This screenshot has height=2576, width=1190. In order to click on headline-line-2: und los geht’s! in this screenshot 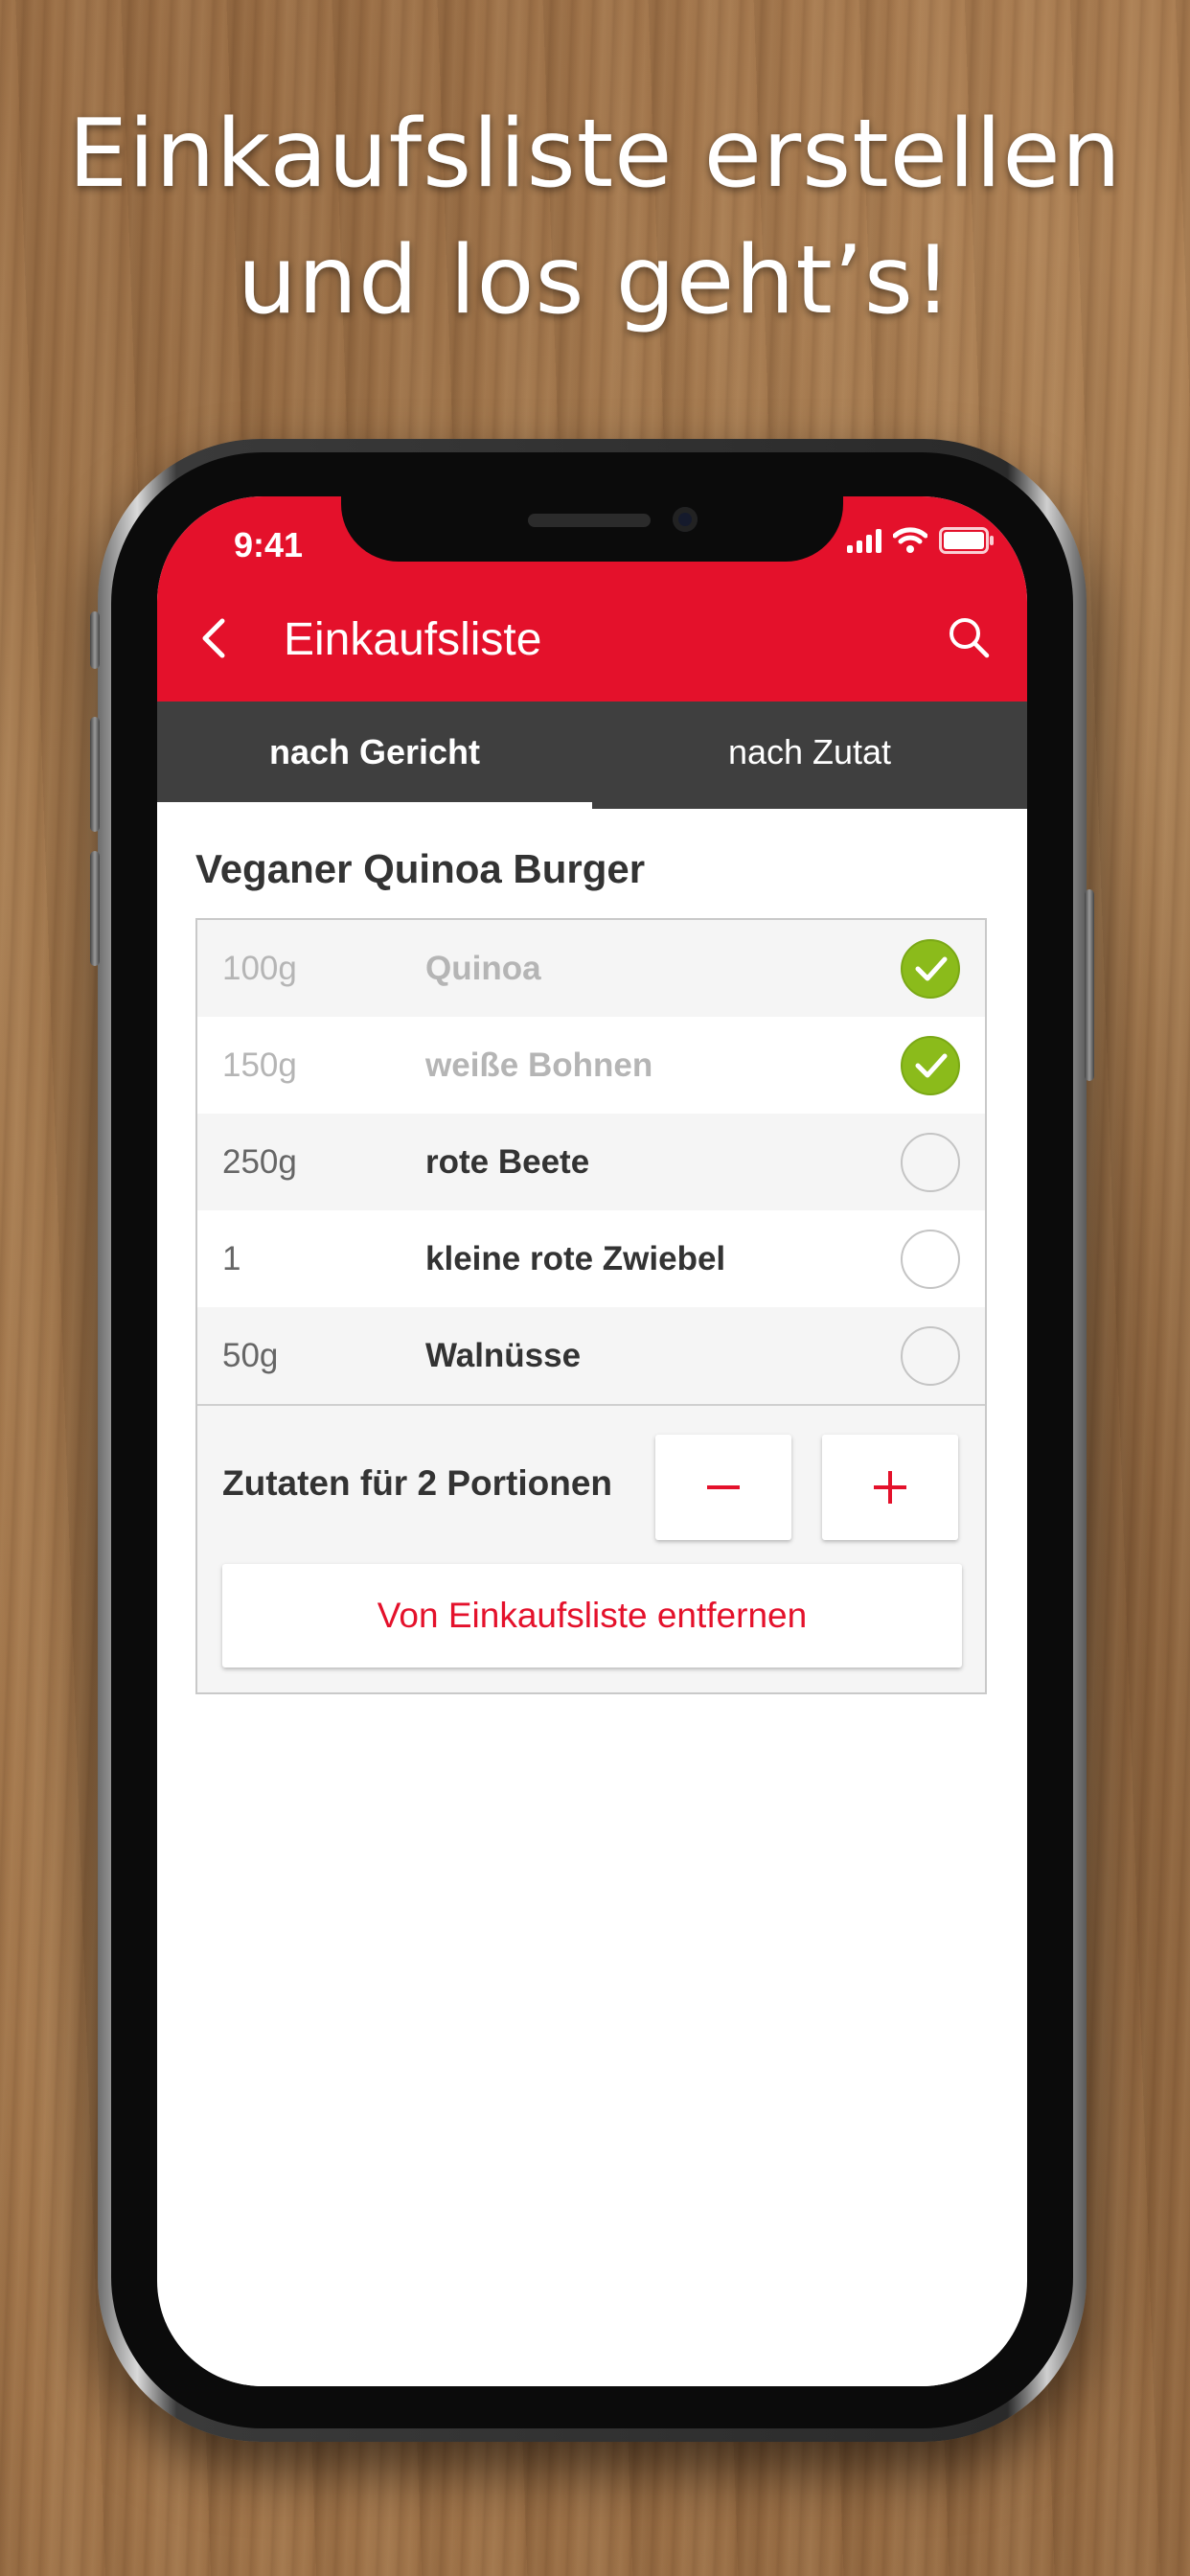, I will do `click(595, 280)`.